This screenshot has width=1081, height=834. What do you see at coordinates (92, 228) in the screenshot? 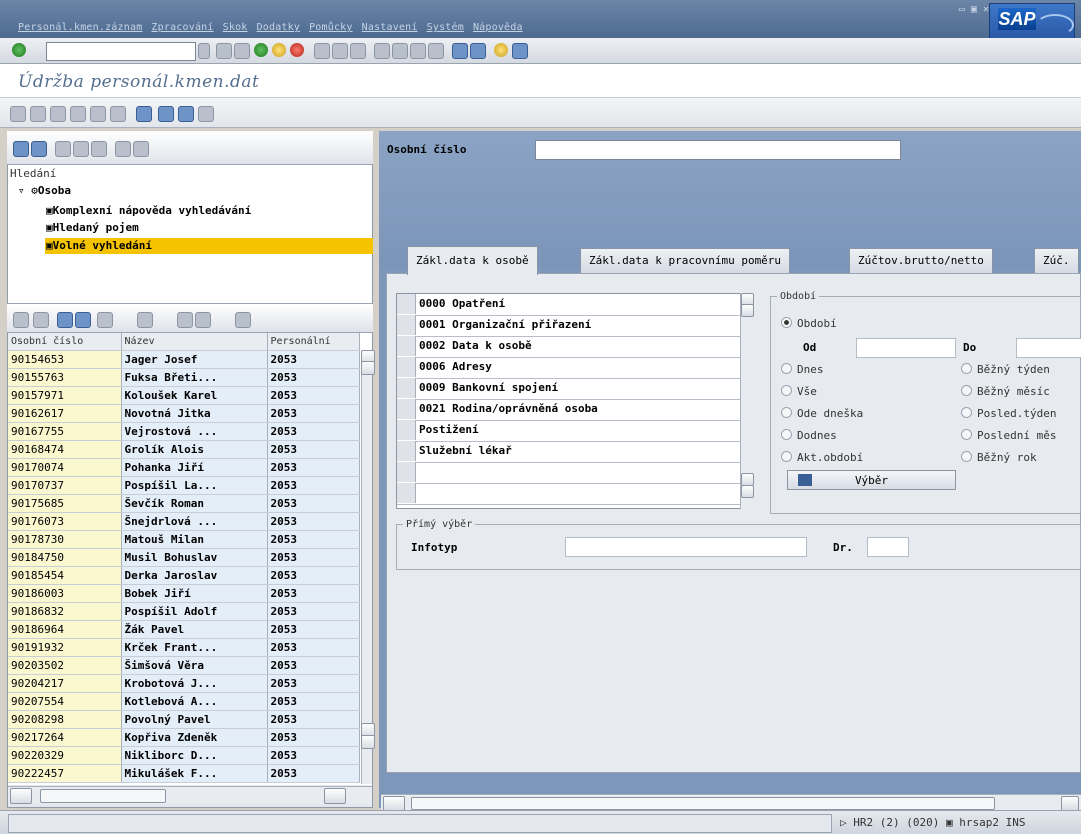
I see `tree-item-search-term: ▣Hledaný pojem` at bounding box center [92, 228].